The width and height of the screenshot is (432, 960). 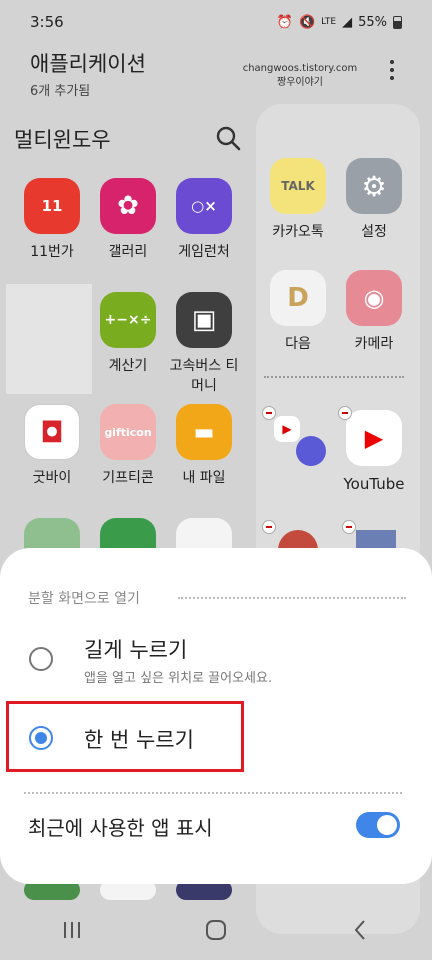 I want to click on toggle-knob, so click(x=387, y=825).